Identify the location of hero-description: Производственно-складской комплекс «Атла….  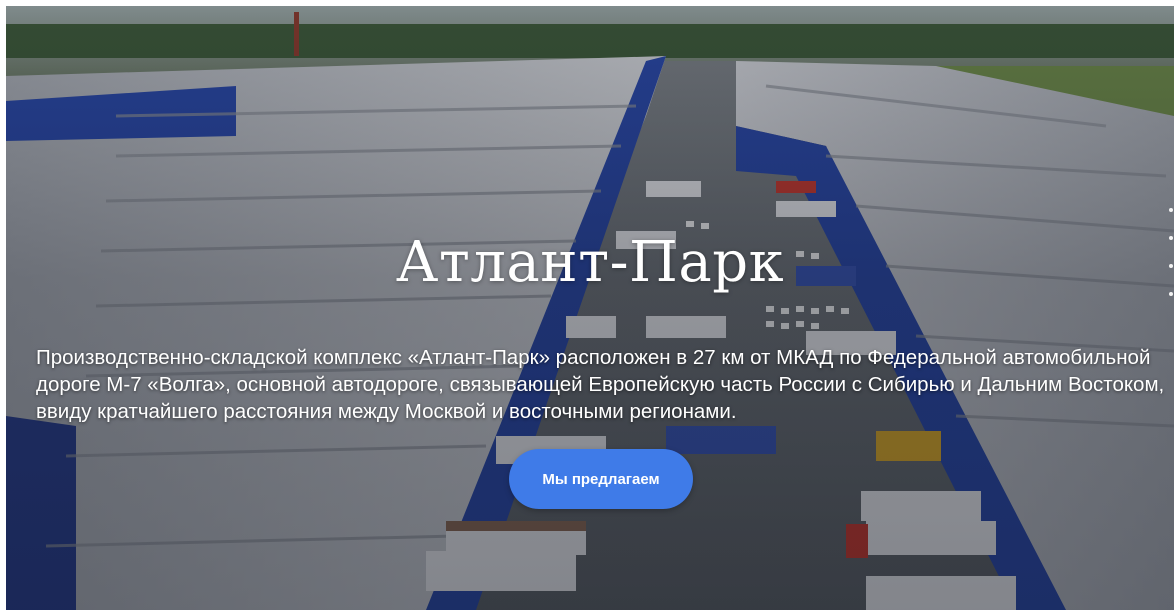
(600, 384).